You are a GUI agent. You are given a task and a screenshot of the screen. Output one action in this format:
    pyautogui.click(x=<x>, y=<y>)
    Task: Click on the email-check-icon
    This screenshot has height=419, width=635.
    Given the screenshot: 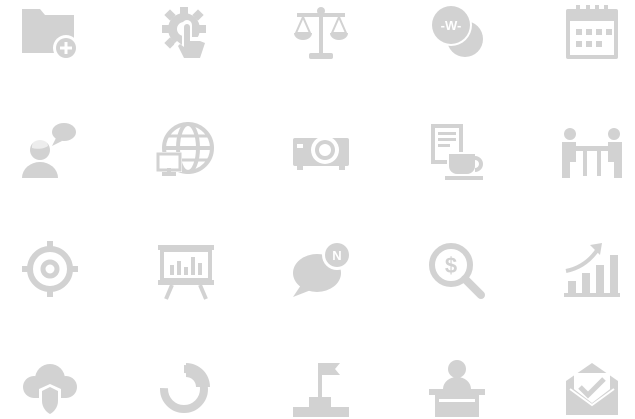 What is the action you would take?
    pyautogui.click(x=592, y=389)
    